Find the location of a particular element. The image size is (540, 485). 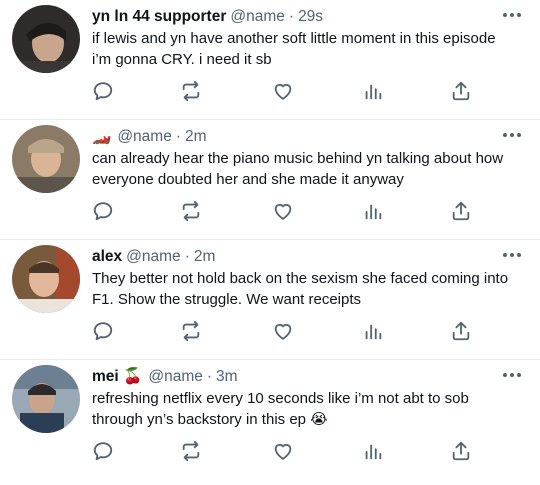

display-name: yn ln 44 supporter is located at coordinates (159, 16).